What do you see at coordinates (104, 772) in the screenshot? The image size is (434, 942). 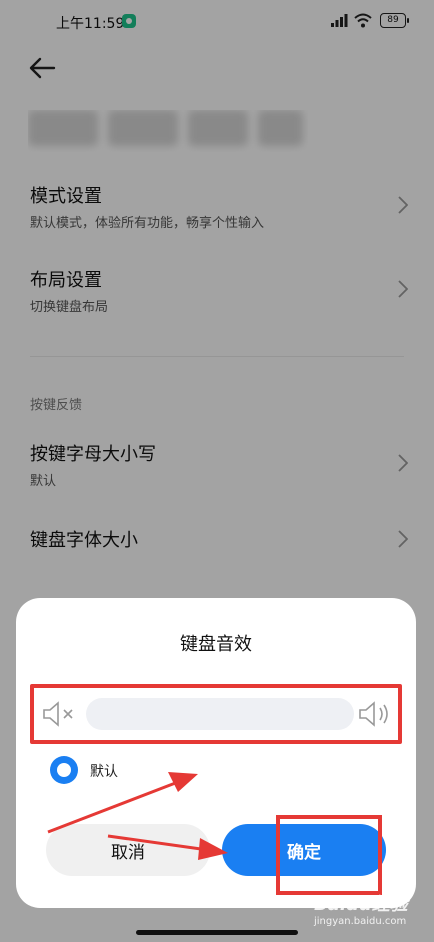 I see `option-label: 默认` at bounding box center [104, 772].